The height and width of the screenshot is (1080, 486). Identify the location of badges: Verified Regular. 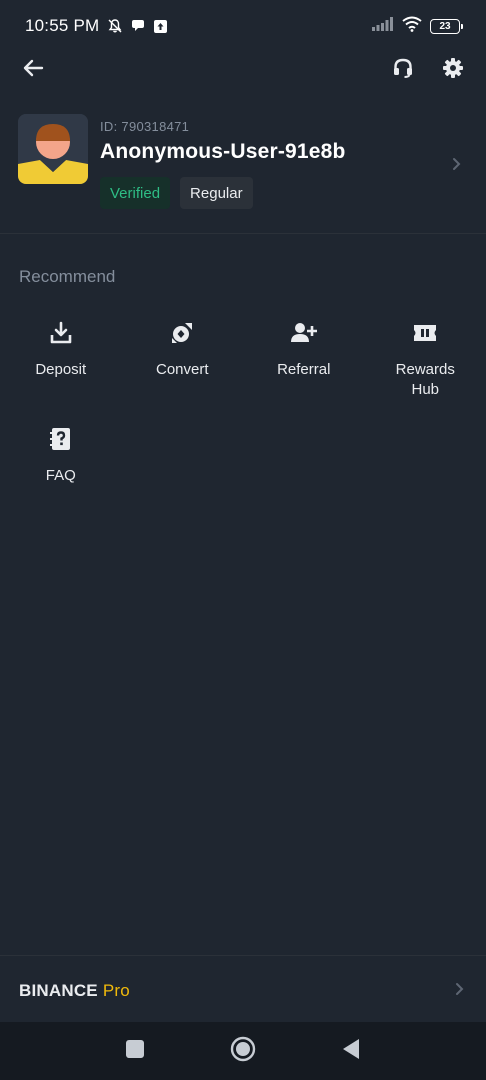
(282, 193).